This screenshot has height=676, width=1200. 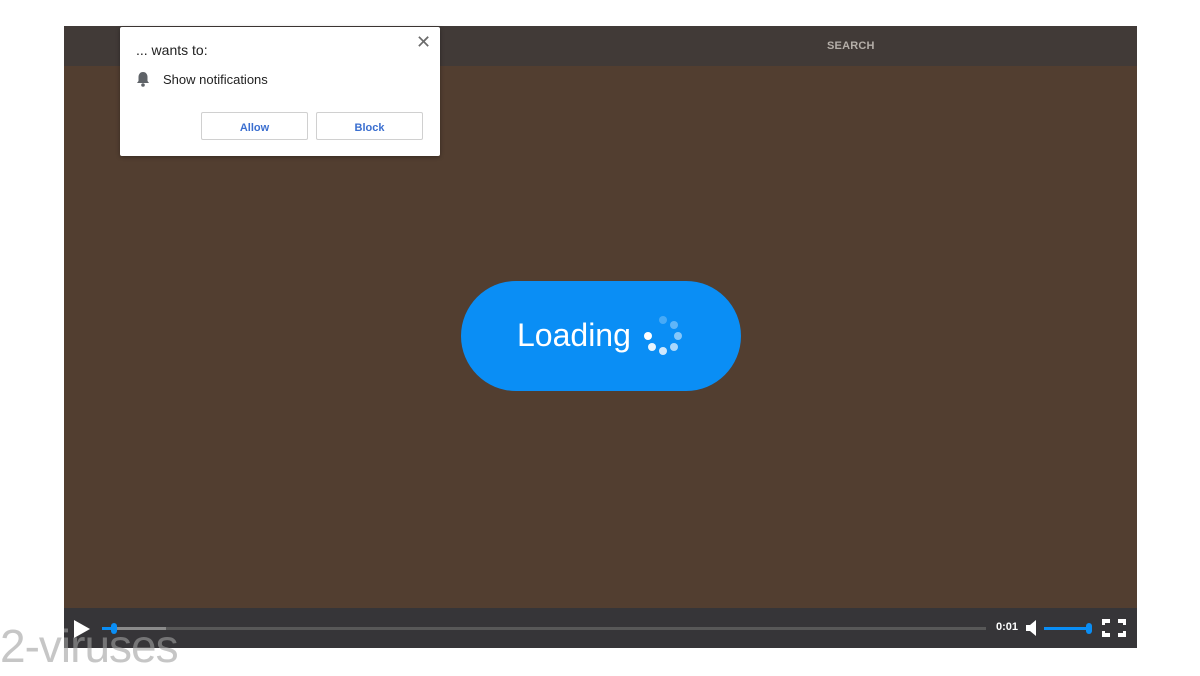 I want to click on seek-bar, so click(x=544, y=628).